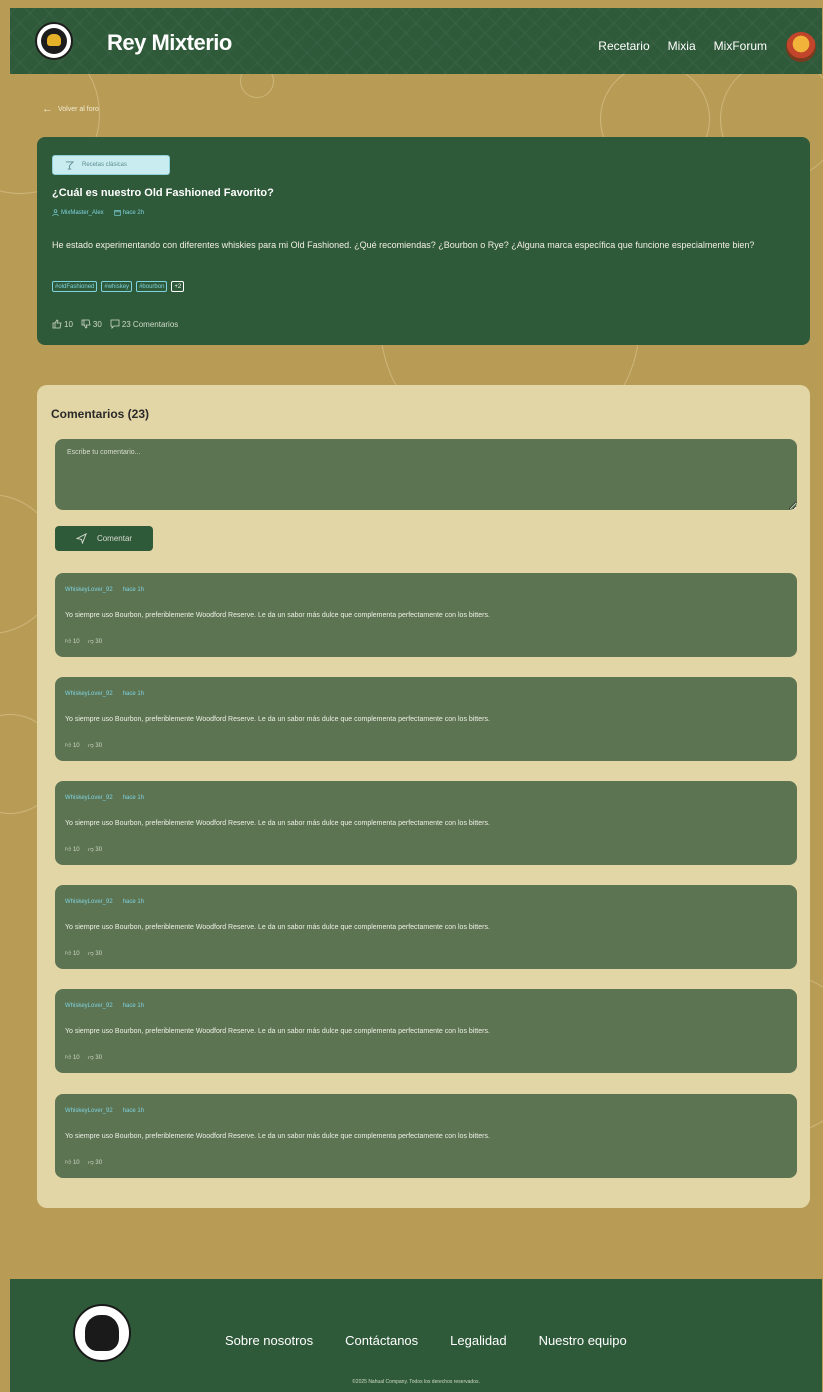 The image size is (823, 1392). I want to click on back-to-forum-link: ← Volver al foro, so click(70, 109).